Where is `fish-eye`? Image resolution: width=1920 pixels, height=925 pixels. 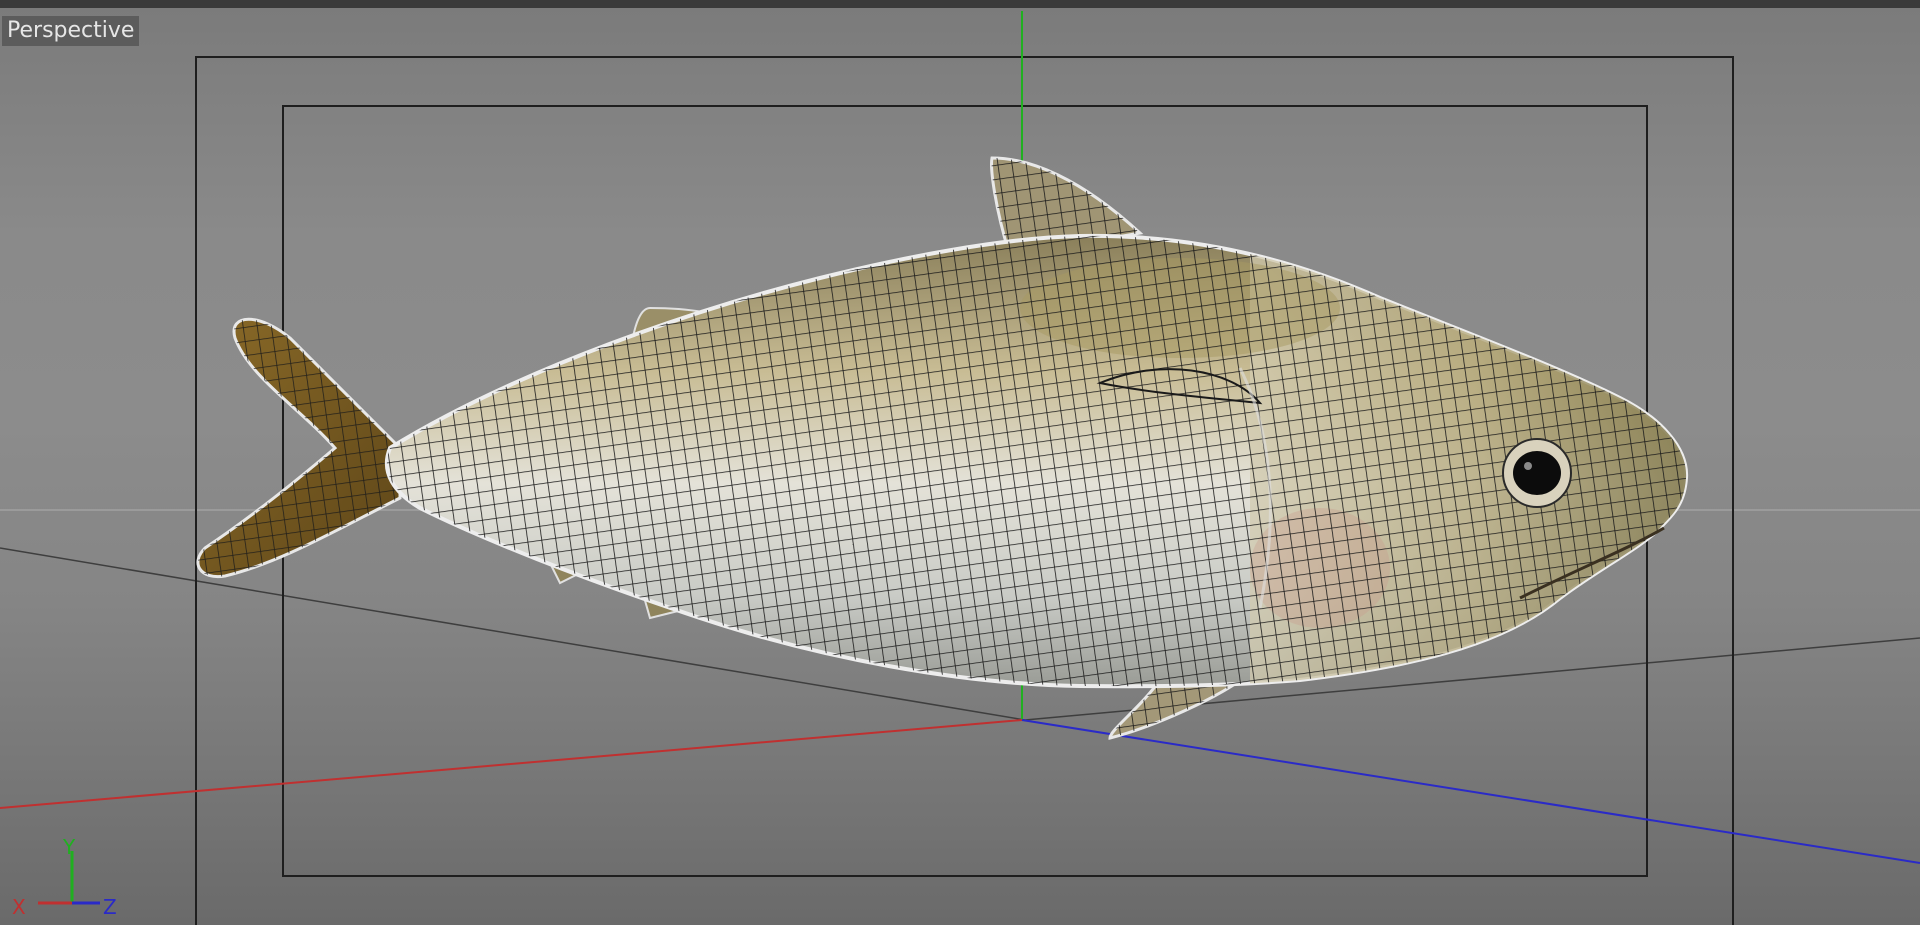
fish-eye is located at coordinates (1537, 473).